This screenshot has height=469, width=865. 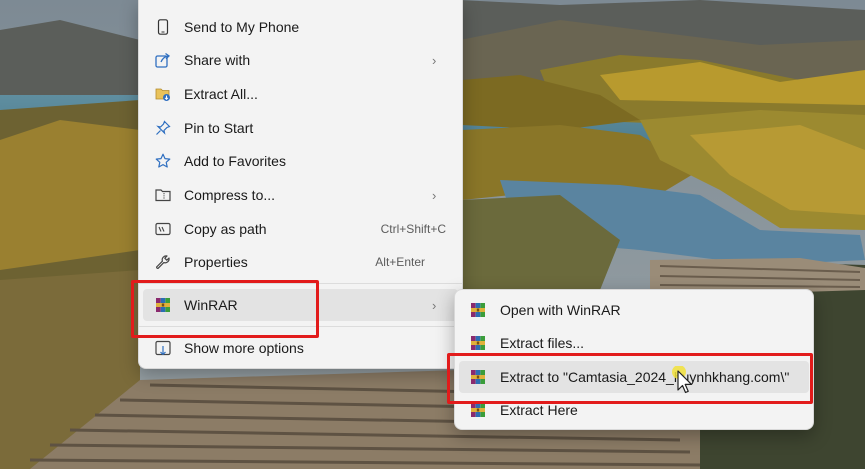 I want to click on submenu-item-label: Extract Here, so click(x=539, y=410).